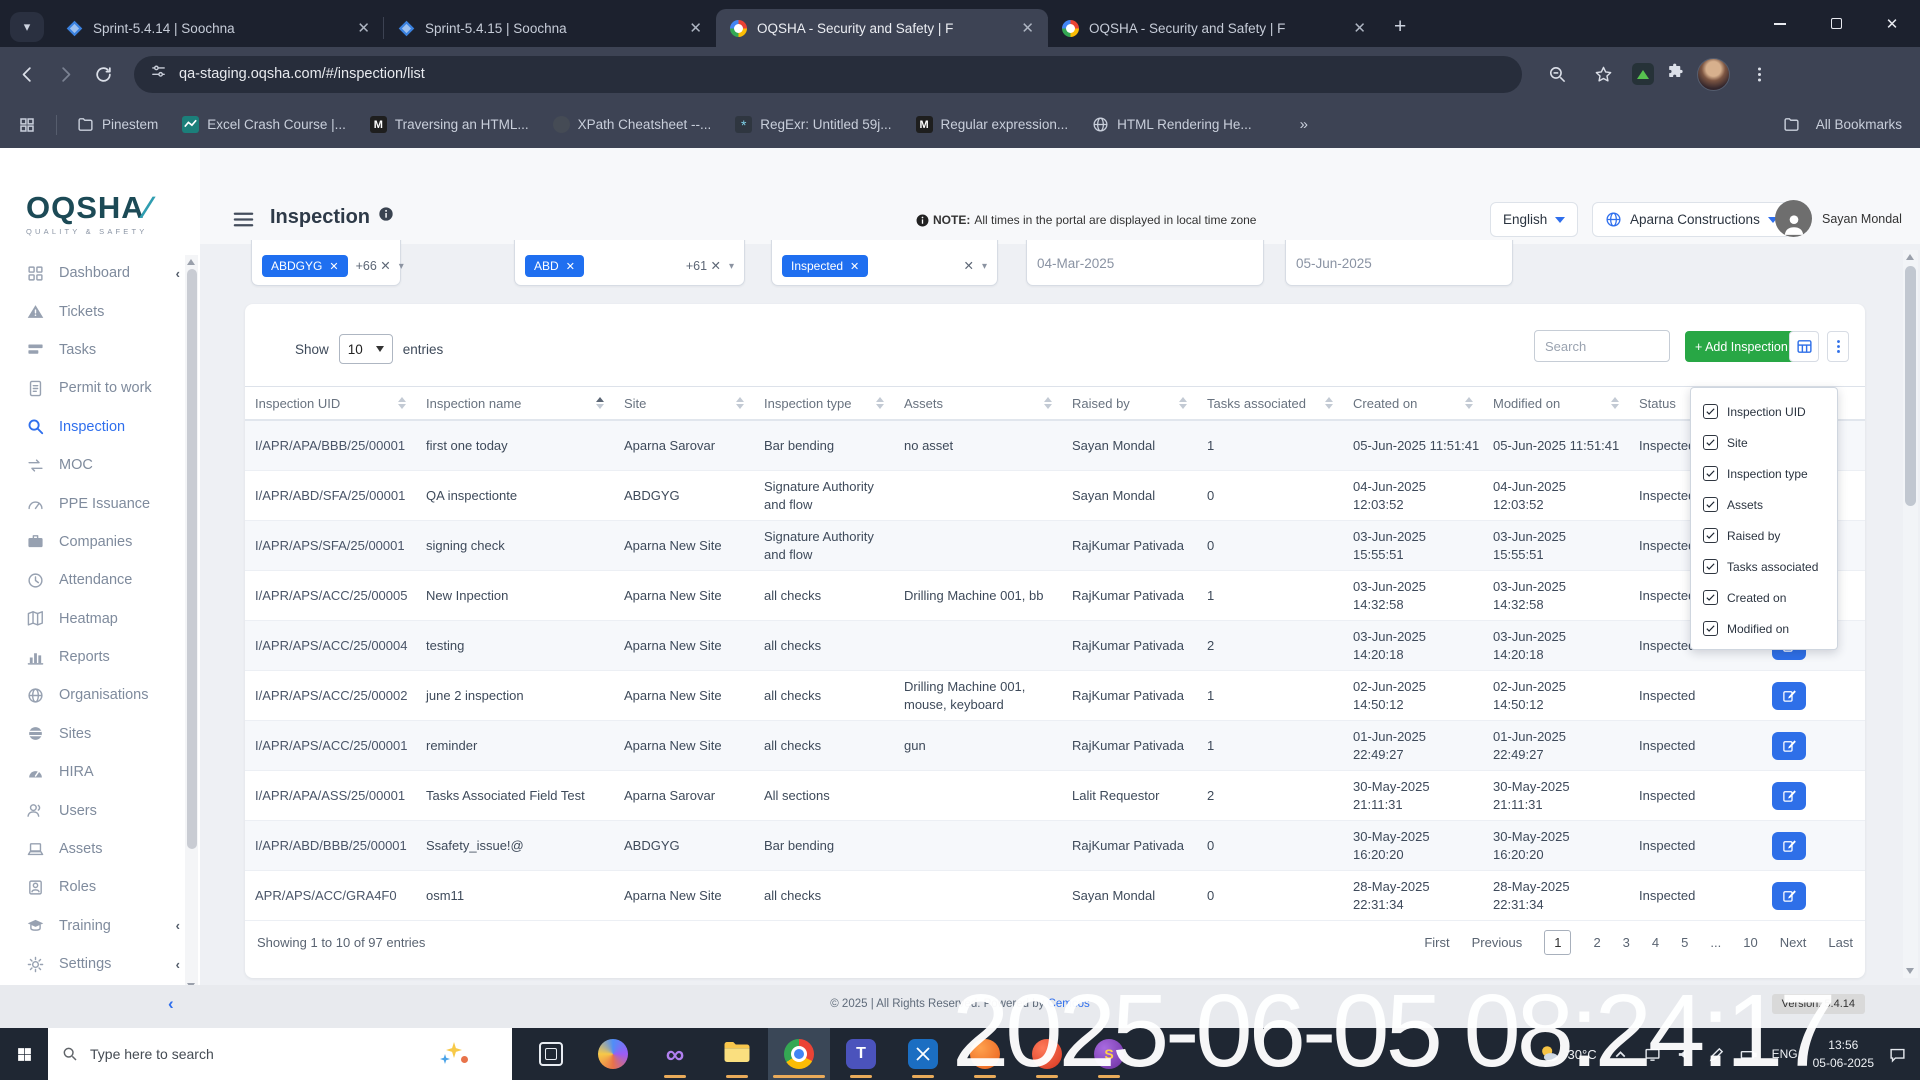 Image resolution: width=1920 pixels, height=1080 pixels. What do you see at coordinates (1770, 411) in the screenshot?
I see `column-toggle-inspection-uid: Inspection UID` at bounding box center [1770, 411].